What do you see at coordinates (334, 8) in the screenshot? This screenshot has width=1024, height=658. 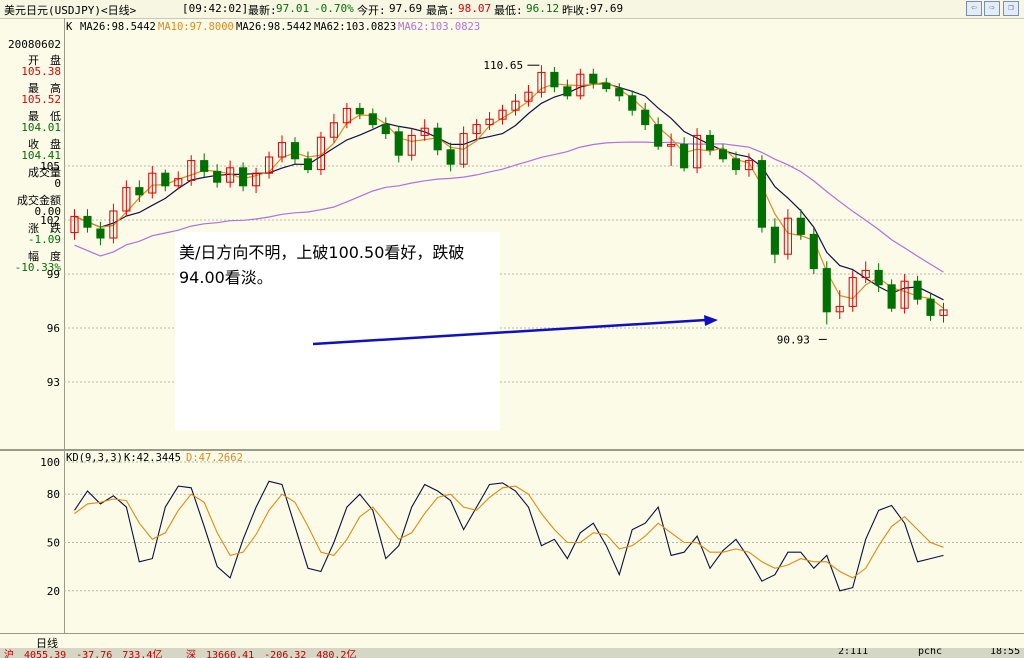 I see `change-percent: -0.70%` at bounding box center [334, 8].